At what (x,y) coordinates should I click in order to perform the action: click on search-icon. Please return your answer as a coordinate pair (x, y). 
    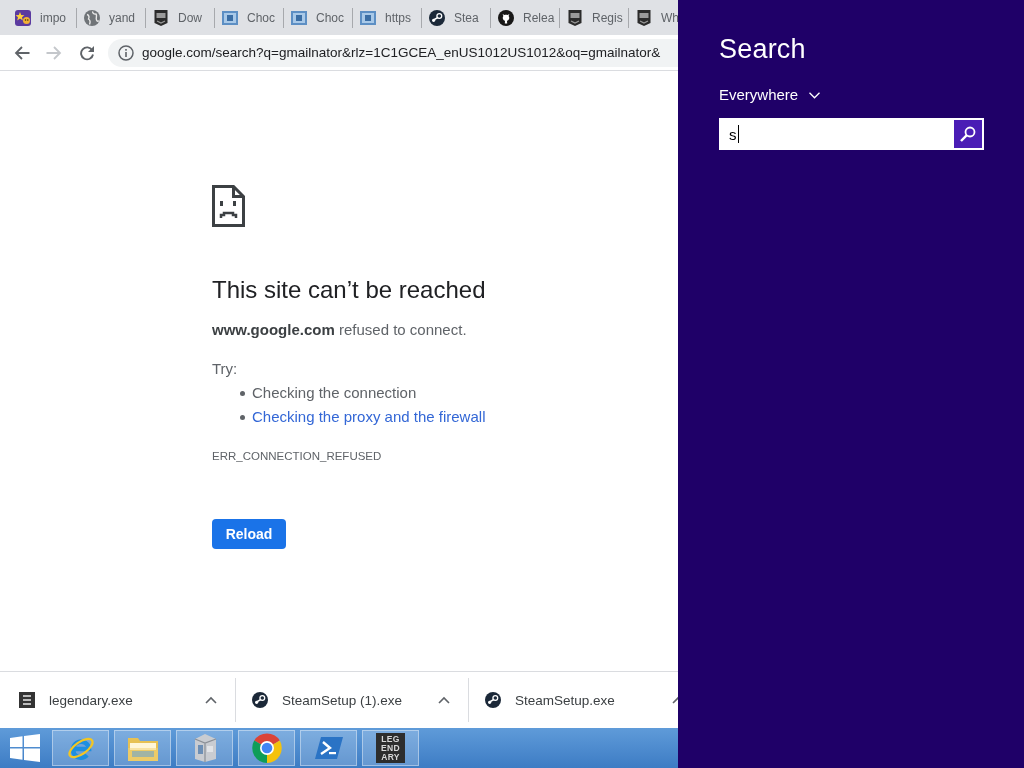
    Looking at the image, I should click on (968, 134).